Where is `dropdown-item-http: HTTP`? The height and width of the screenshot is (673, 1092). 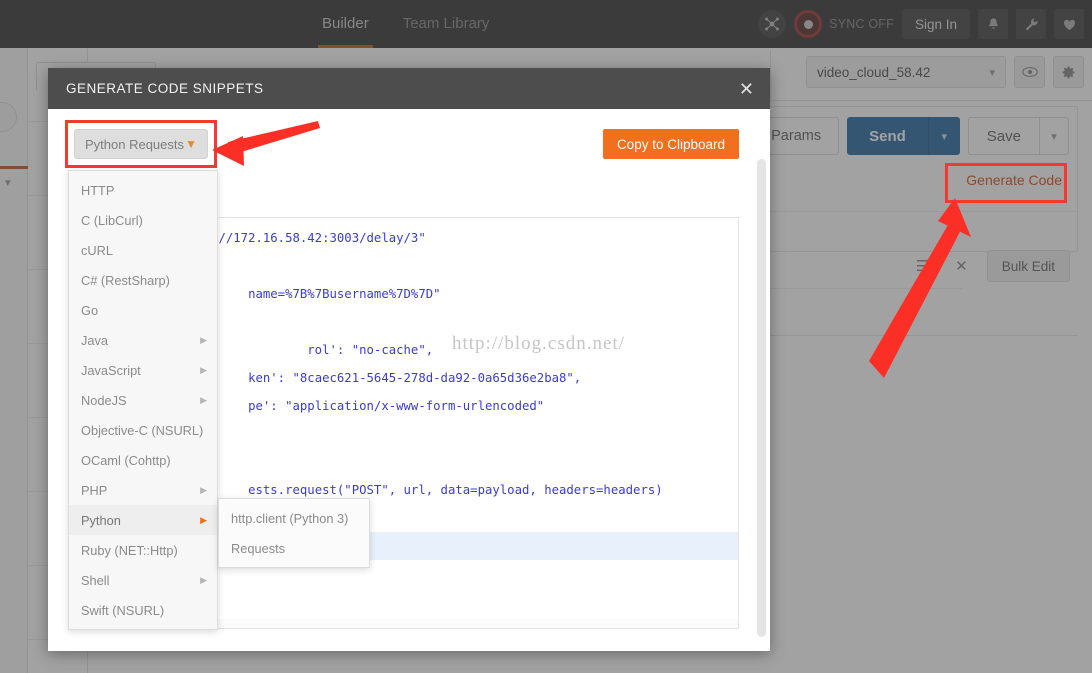 dropdown-item-http: HTTP is located at coordinates (143, 190).